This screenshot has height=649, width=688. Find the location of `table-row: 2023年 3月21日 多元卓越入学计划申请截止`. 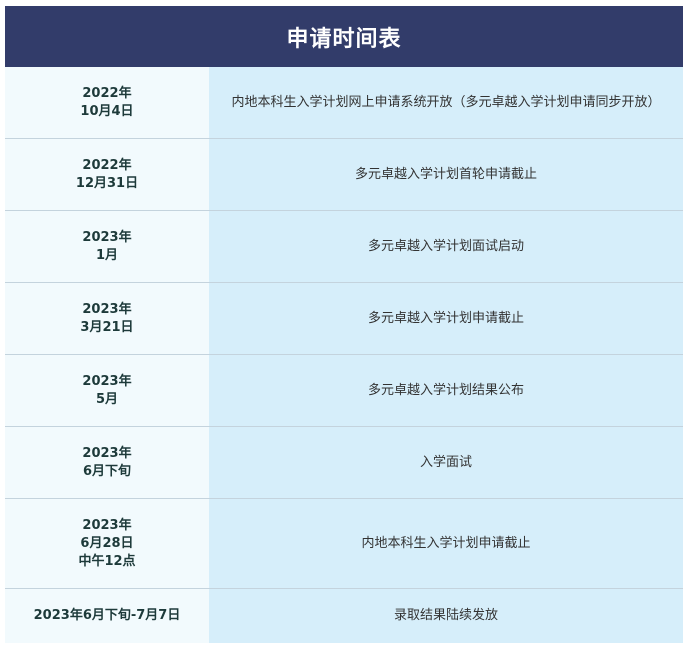

table-row: 2023年 3月21日 多元卓越入学计划申请截止 is located at coordinates (344, 319).